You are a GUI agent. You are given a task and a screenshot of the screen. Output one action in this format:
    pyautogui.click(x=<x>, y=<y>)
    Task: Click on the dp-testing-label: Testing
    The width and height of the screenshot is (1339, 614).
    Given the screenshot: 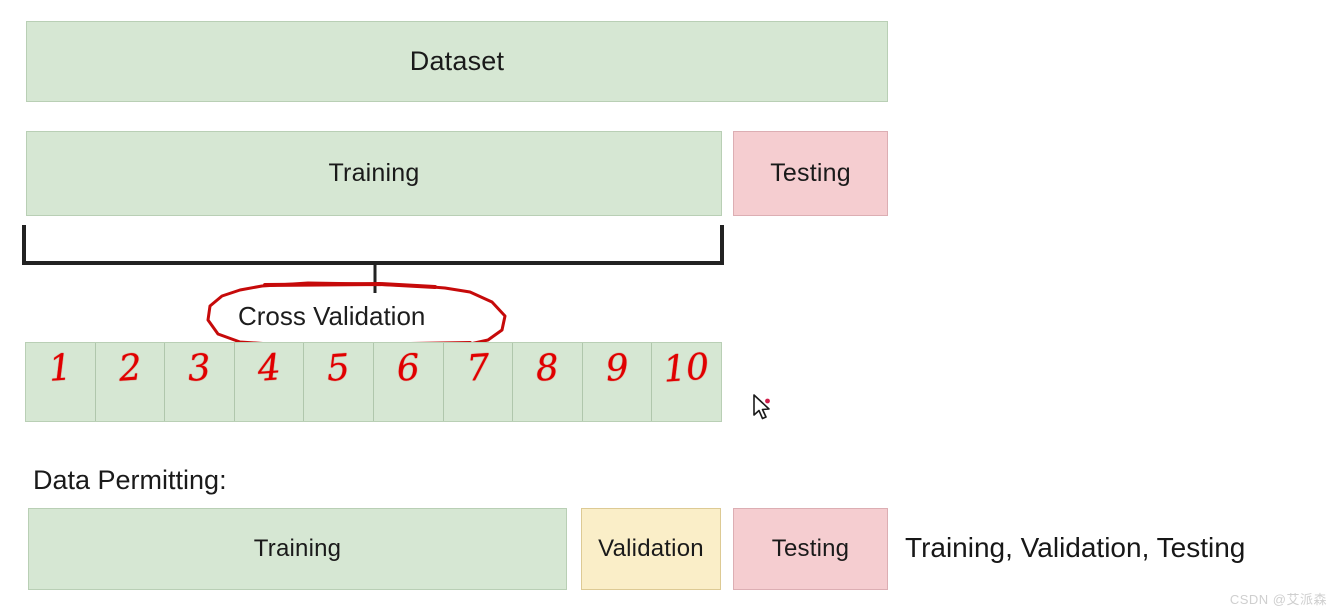 What is the action you would take?
    pyautogui.click(x=810, y=548)
    